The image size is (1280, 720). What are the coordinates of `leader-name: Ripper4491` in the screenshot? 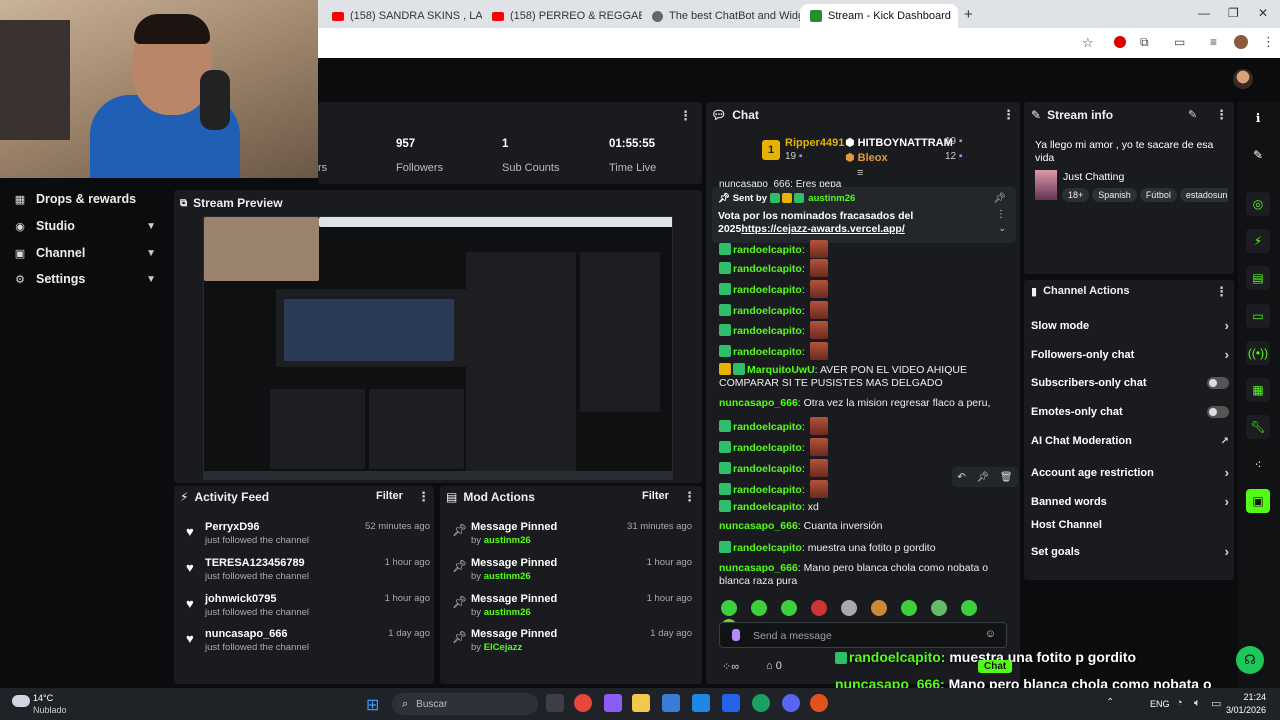 It's located at (814, 143).